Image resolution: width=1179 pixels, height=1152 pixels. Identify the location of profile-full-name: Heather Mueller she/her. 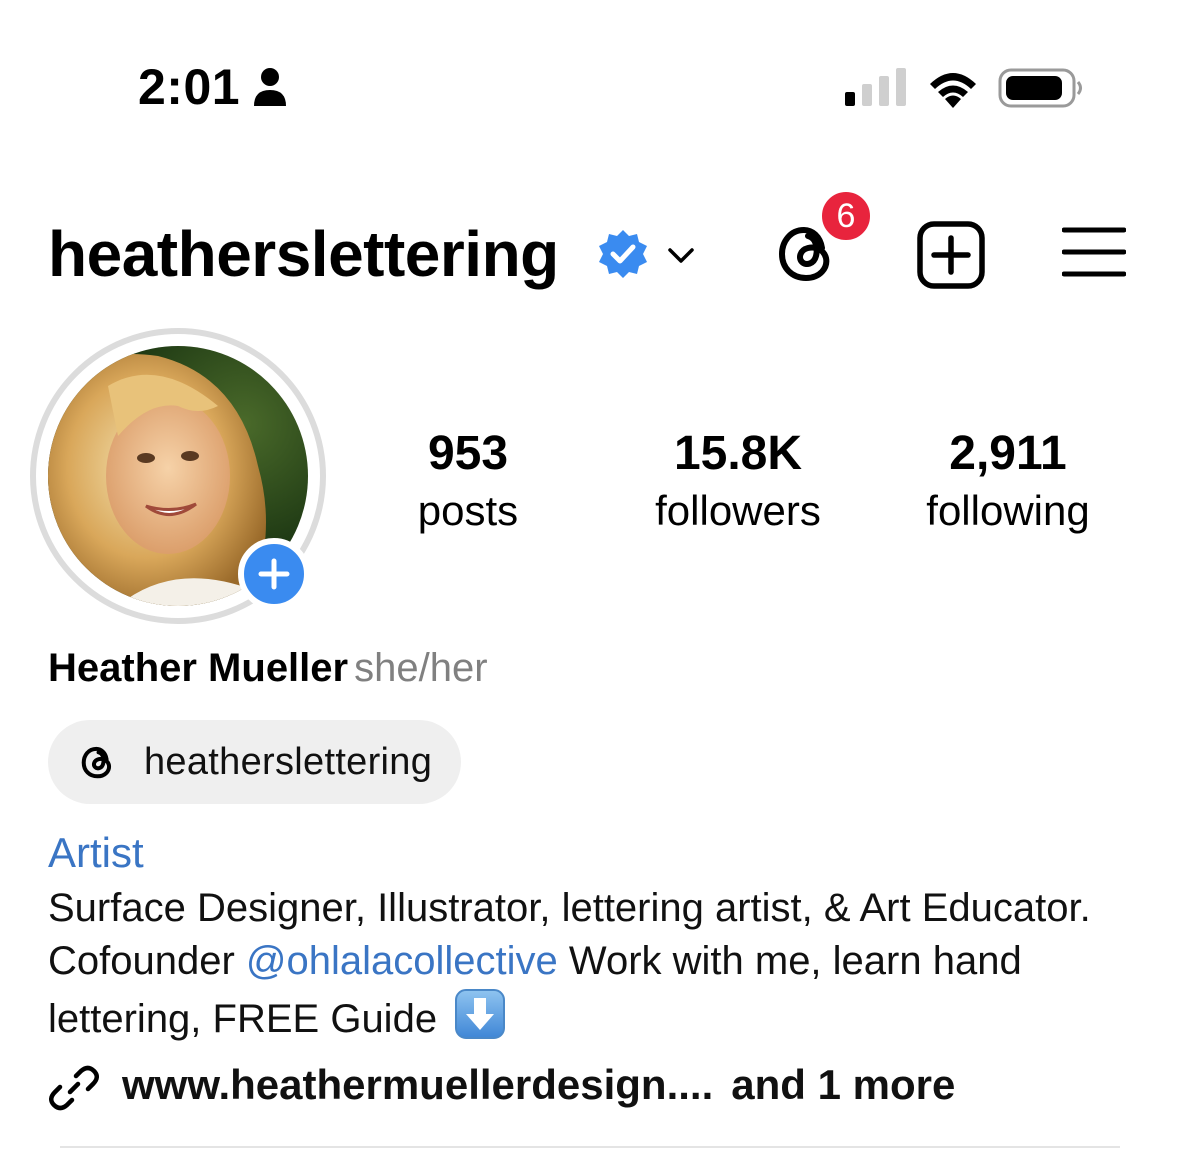
(268, 668).